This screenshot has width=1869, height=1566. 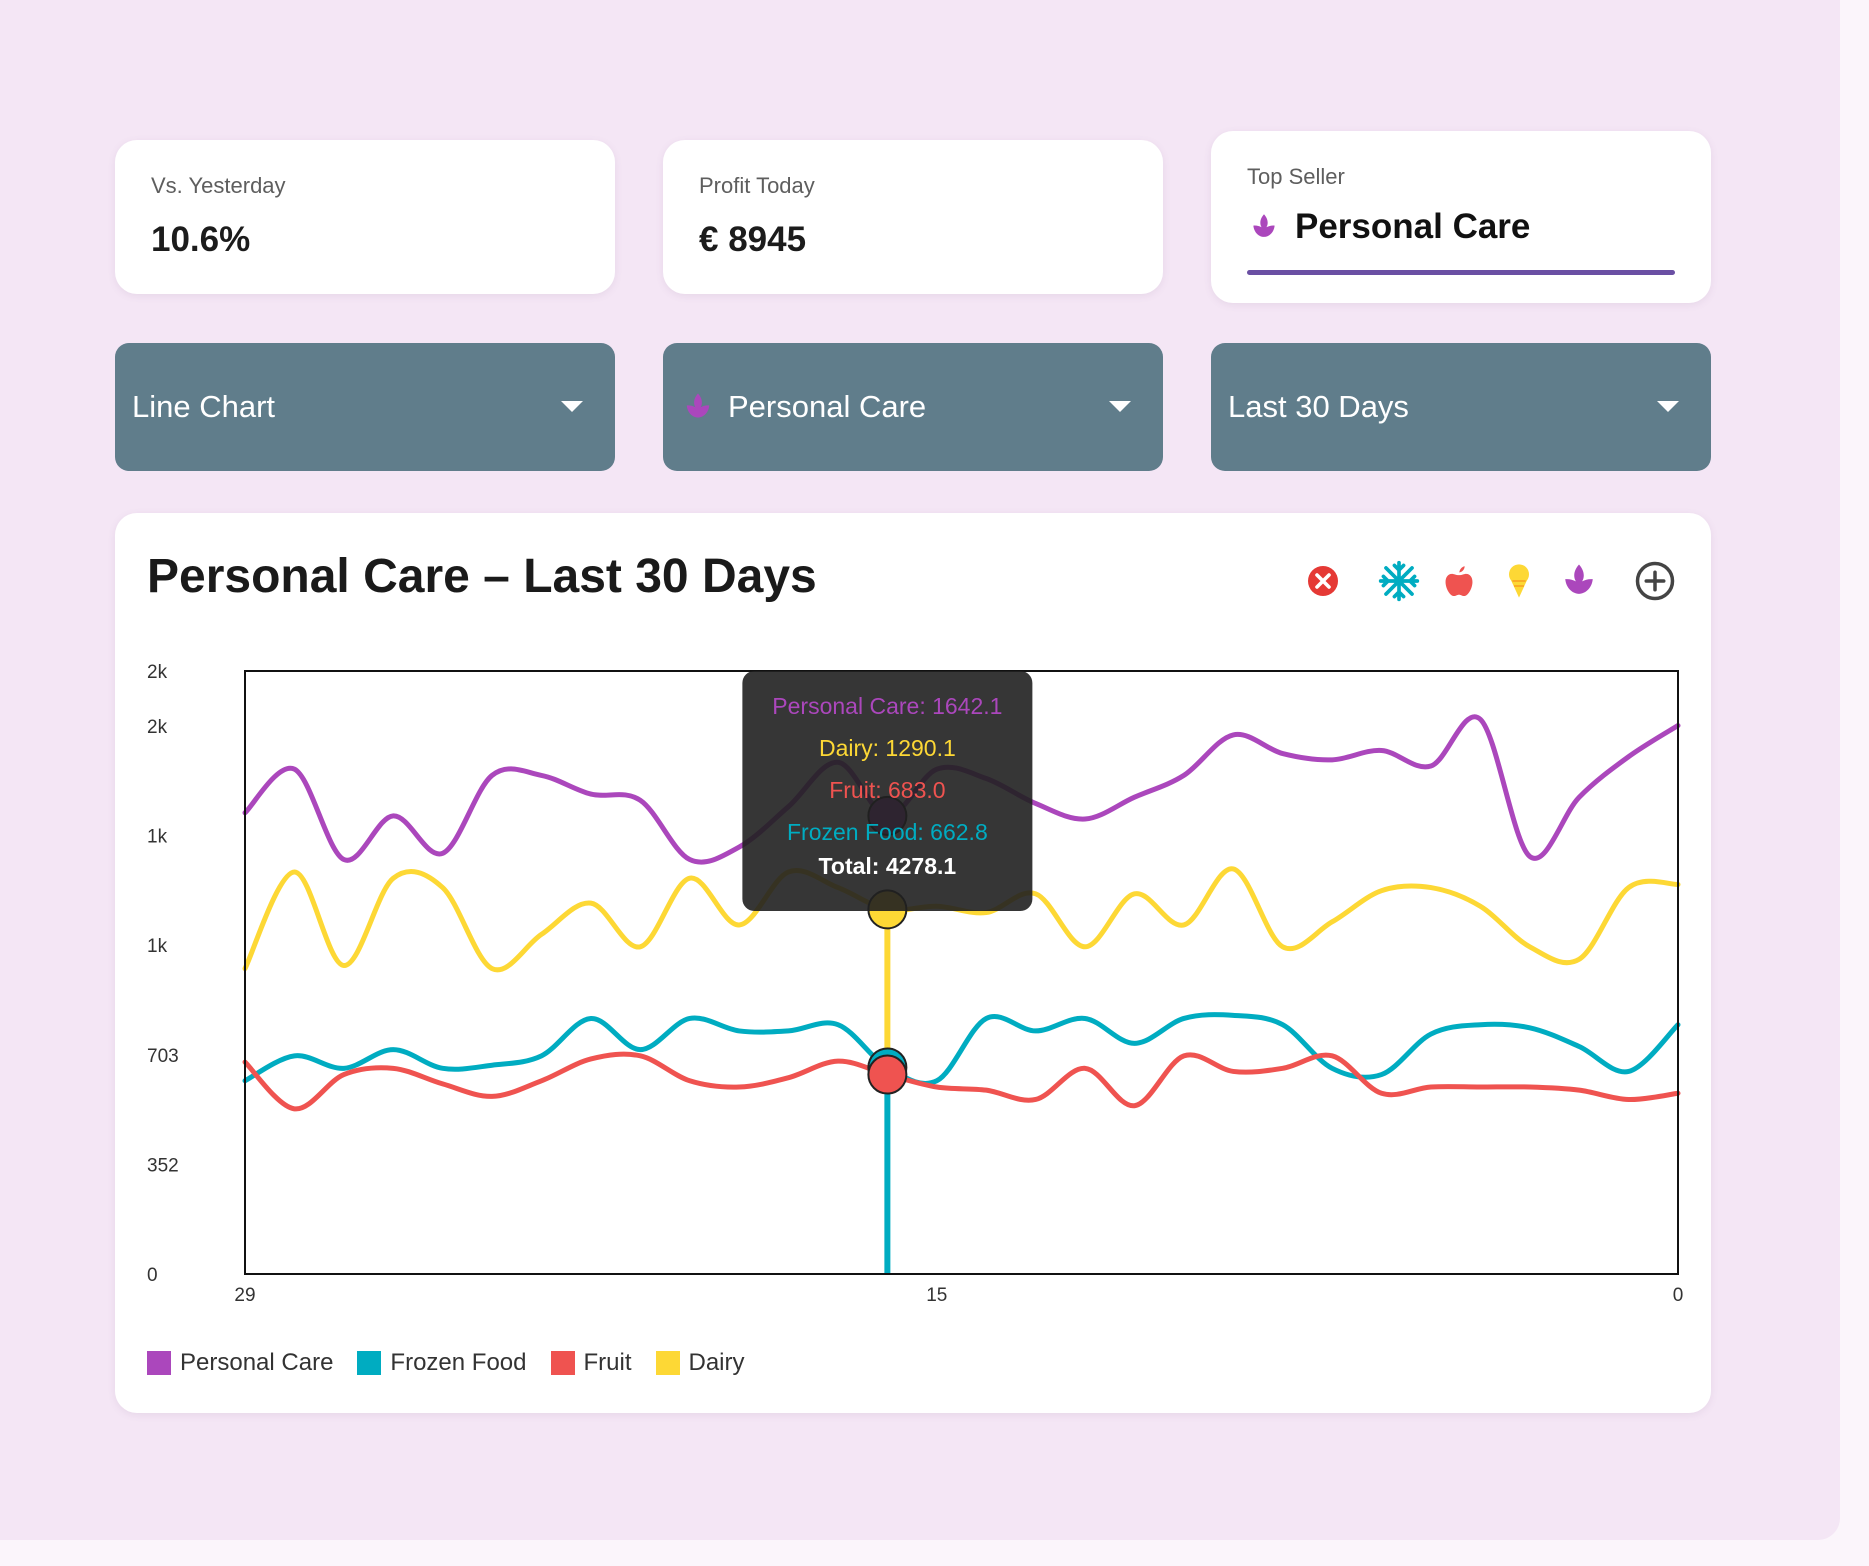 I want to click on x-tick-label: 29, so click(x=244, y=1295).